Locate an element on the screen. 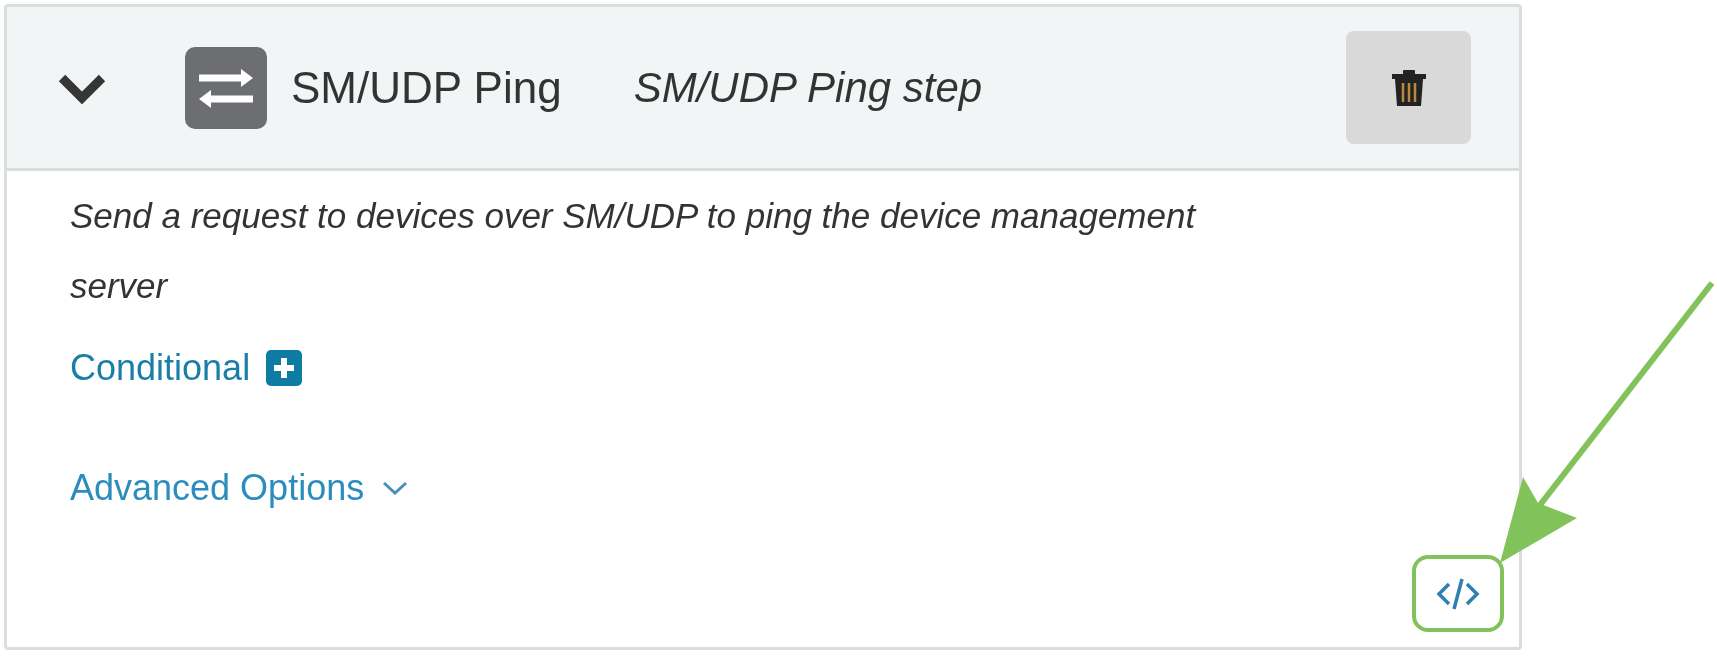  plus-icon is located at coordinates (284, 368).